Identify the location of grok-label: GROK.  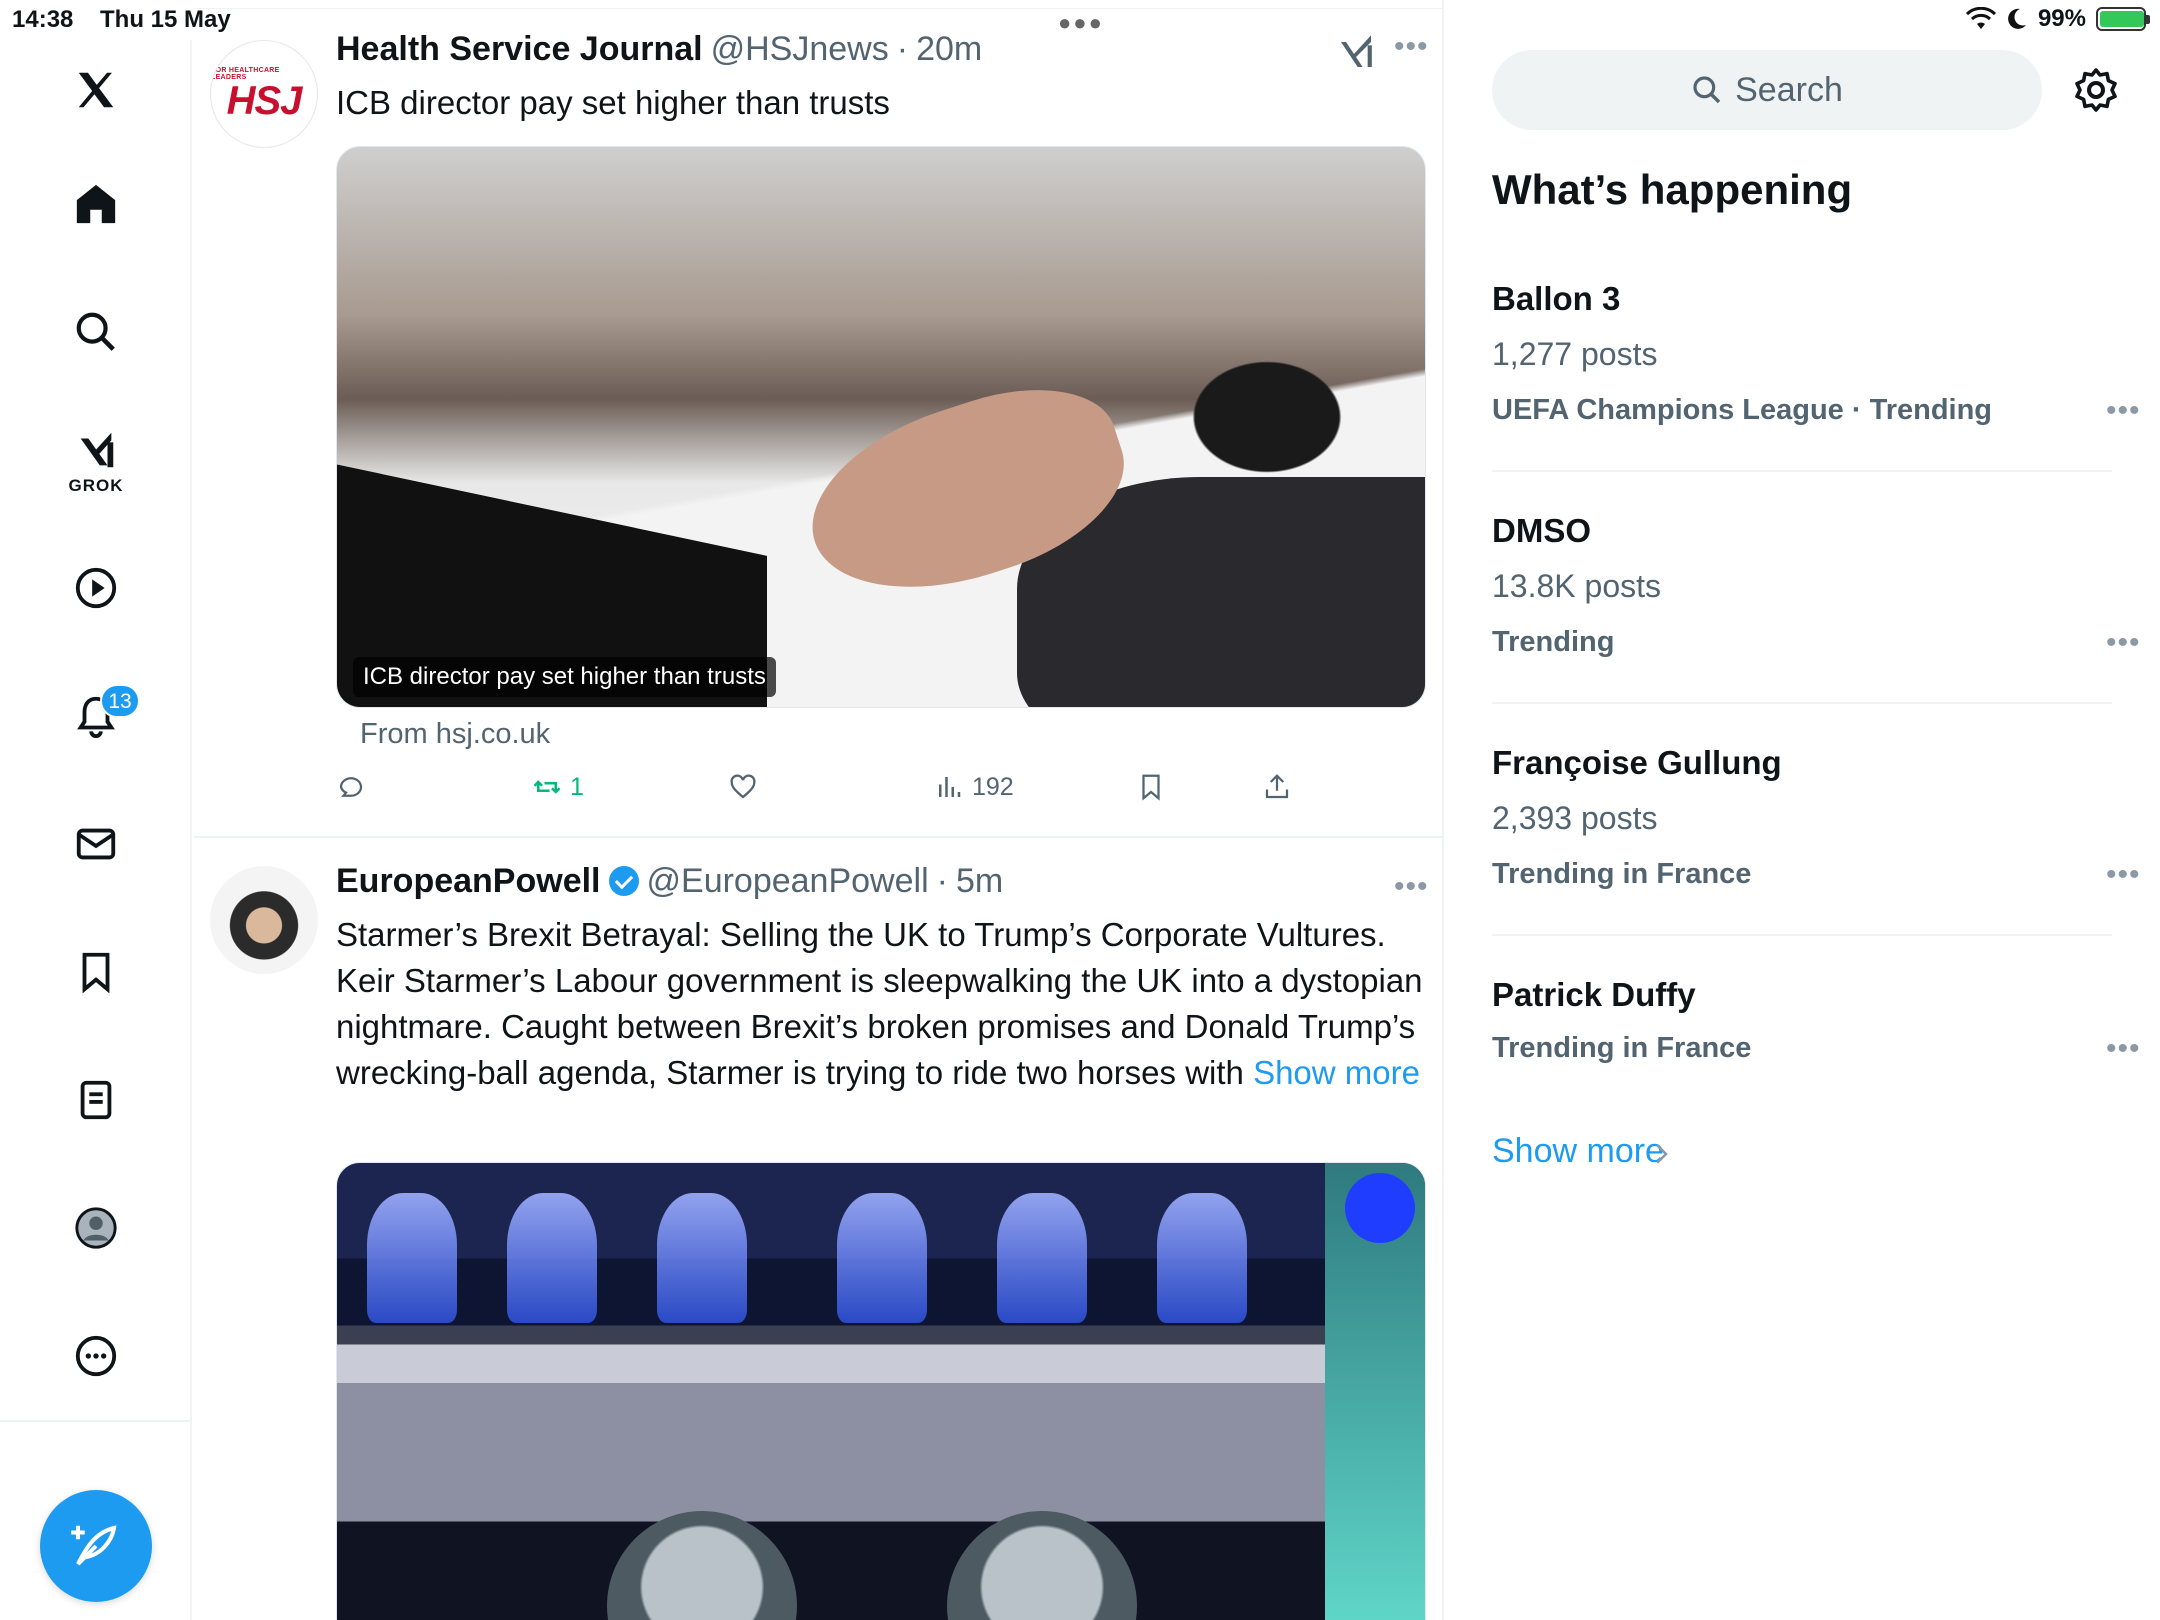
(96, 485).